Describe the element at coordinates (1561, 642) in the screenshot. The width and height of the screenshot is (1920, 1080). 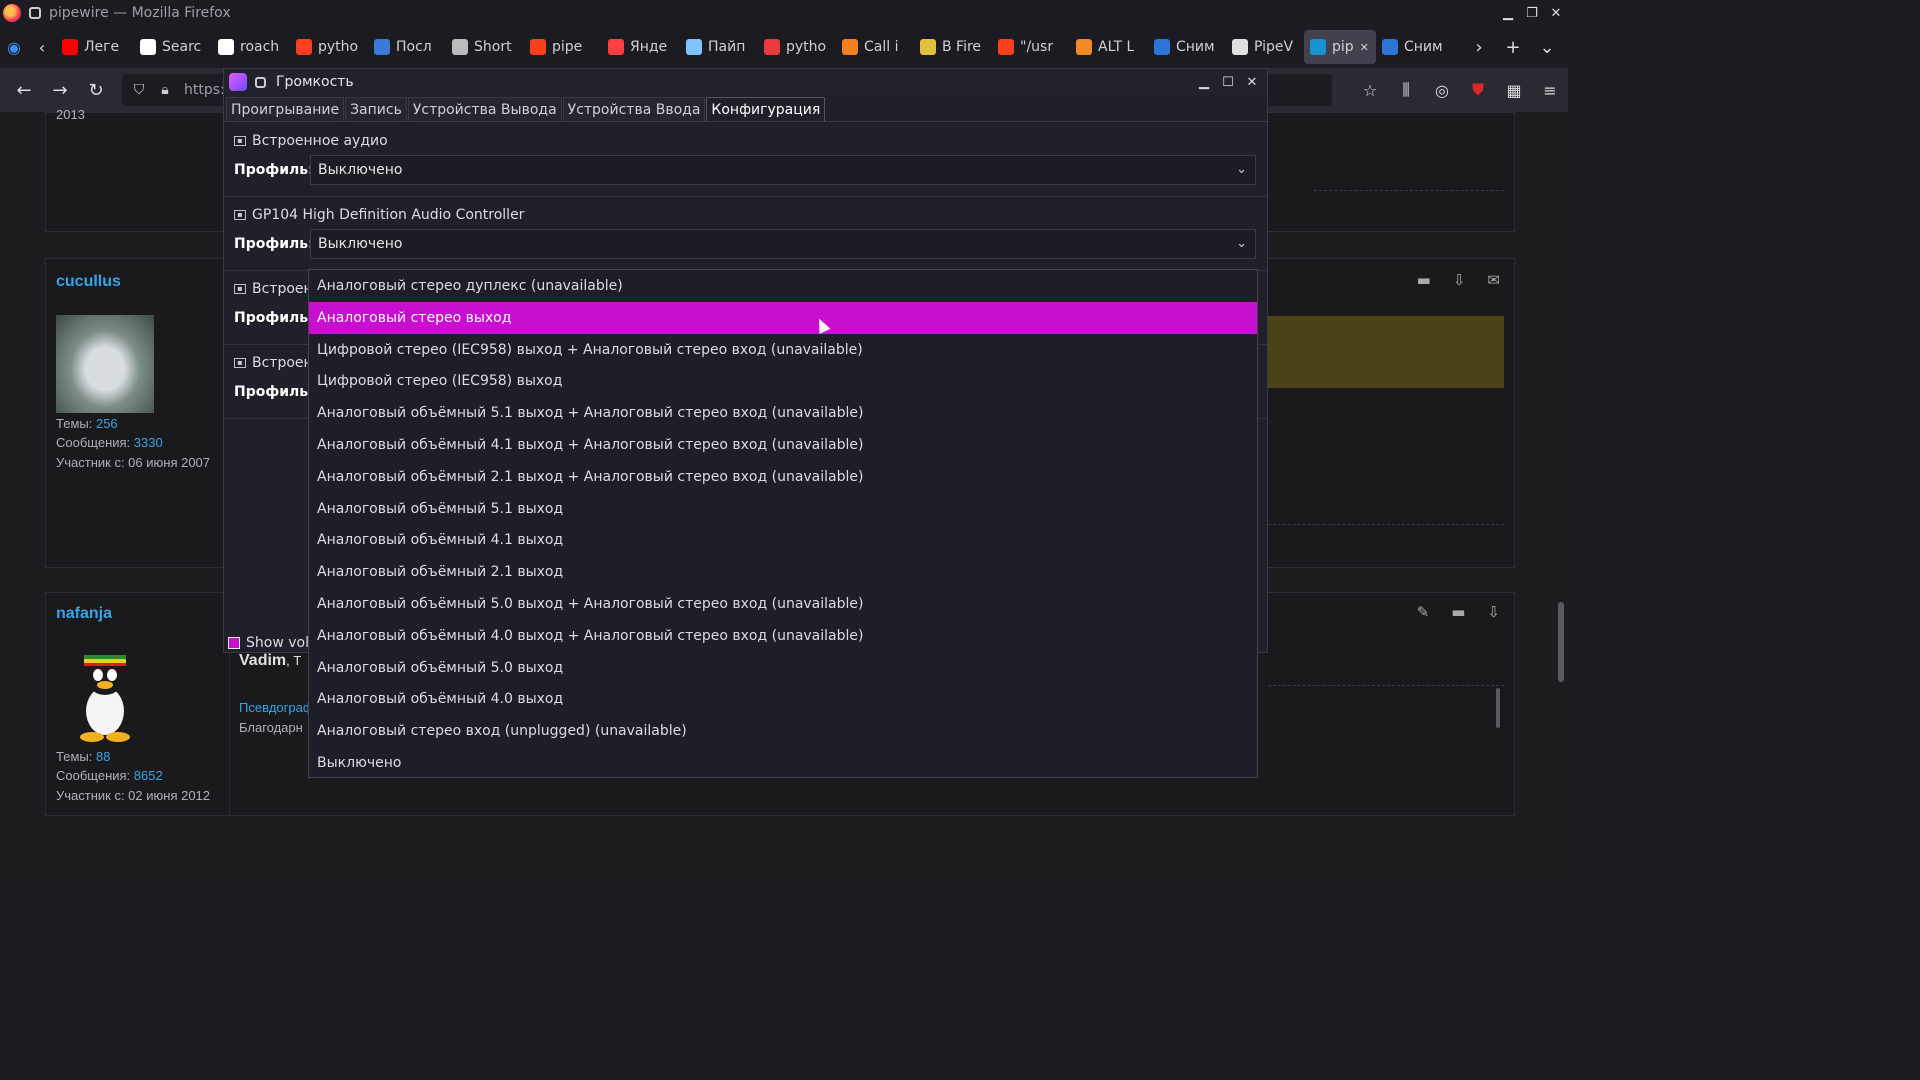
I see `page-scrollbar` at that location.